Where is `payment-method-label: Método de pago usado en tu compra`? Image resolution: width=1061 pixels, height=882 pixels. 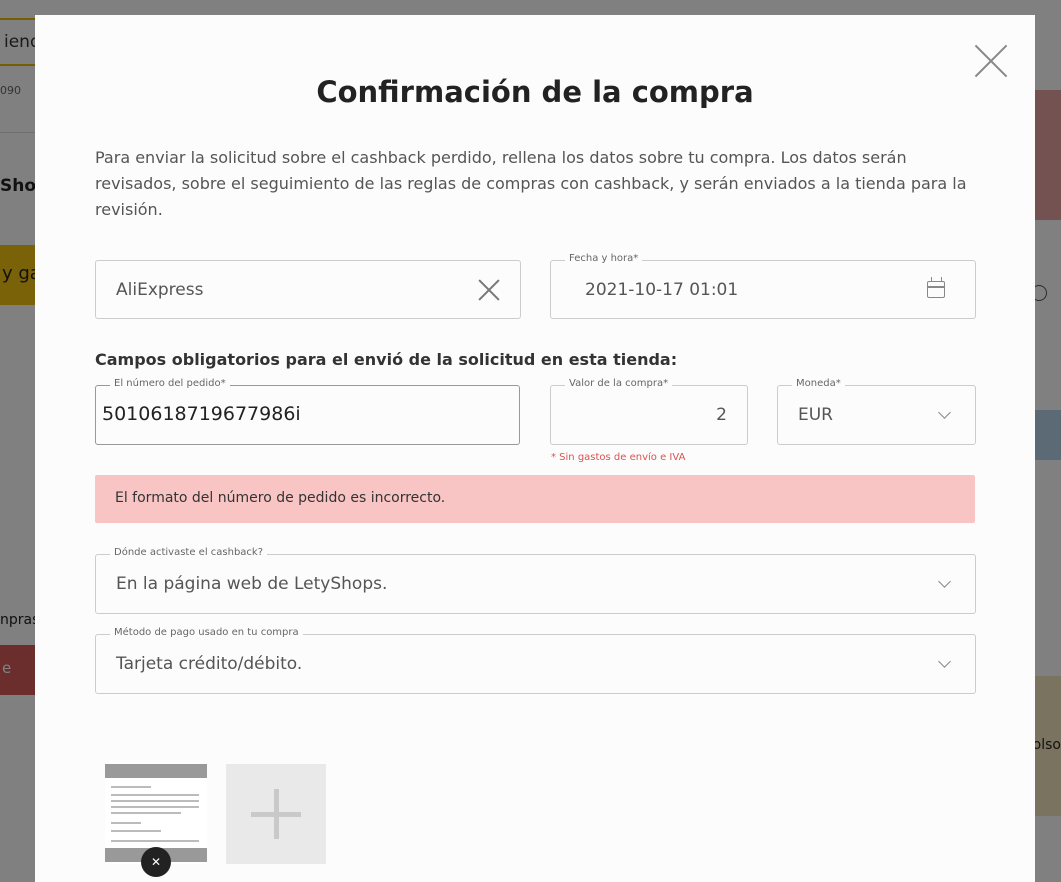
payment-method-label: Método de pago usado en tu compra is located at coordinates (206, 632).